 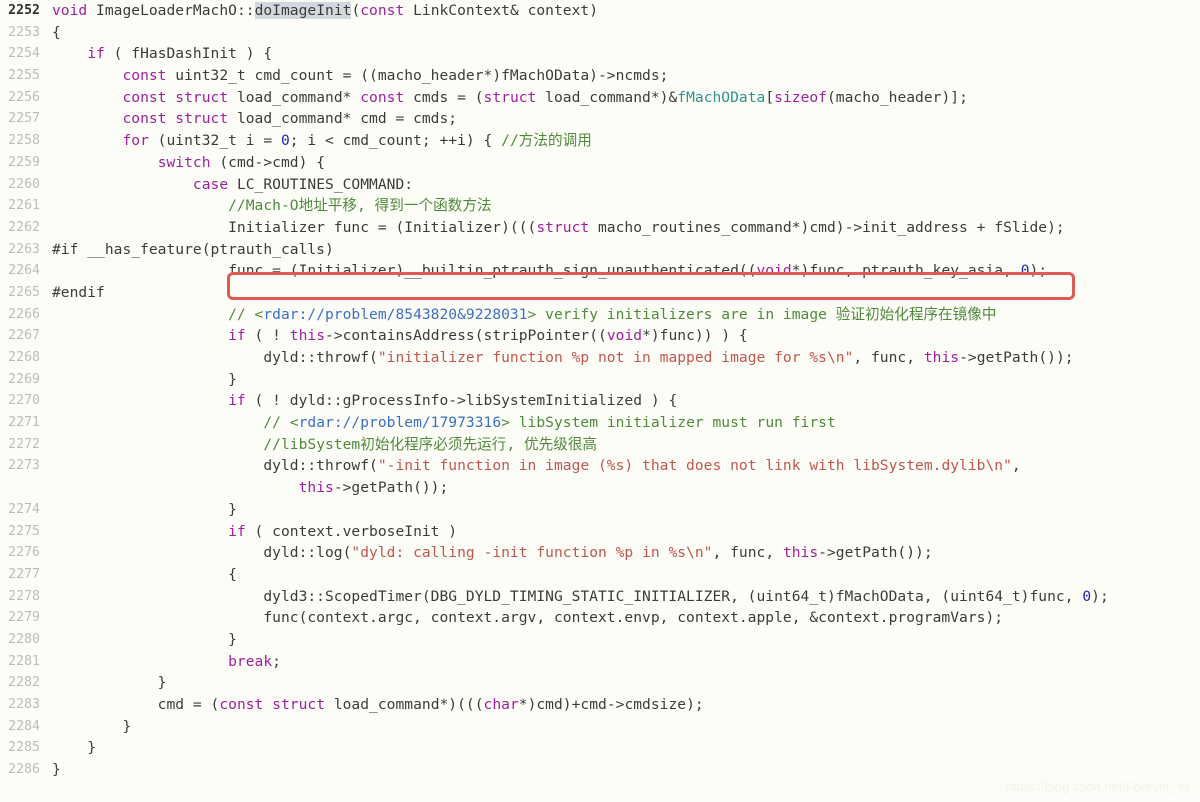 What do you see at coordinates (24, 401) in the screenshot?
I see `line-number: 2270` at bounding box center [24, 401].